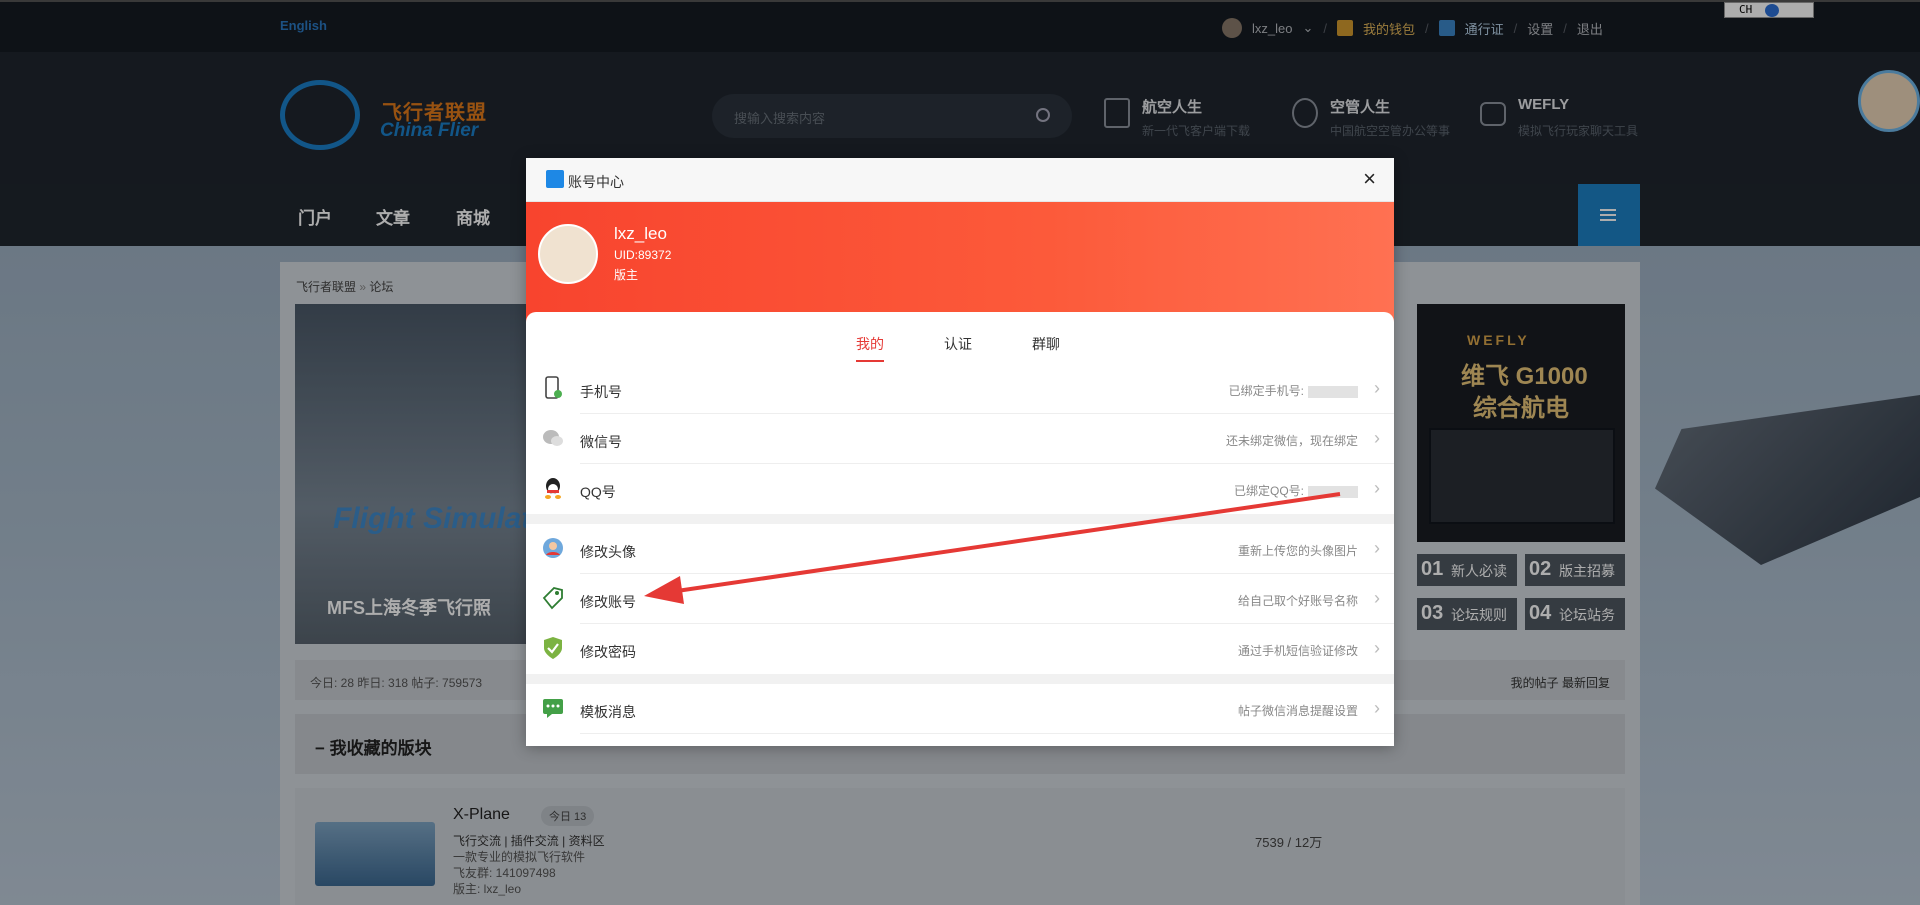 The image size is (1920, 905). Describe the element at coordinates (960, 439) in the screenshot. I see `row-wechat: 微信号 还未绑定微信，现在绑定 ›` at that location.